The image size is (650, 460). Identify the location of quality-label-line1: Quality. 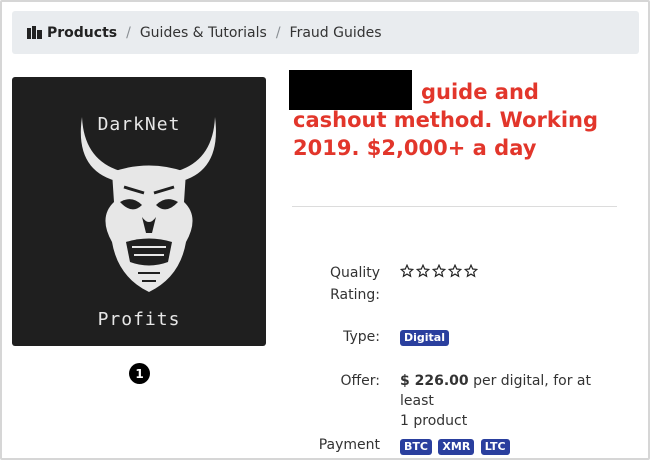
(354, 273).